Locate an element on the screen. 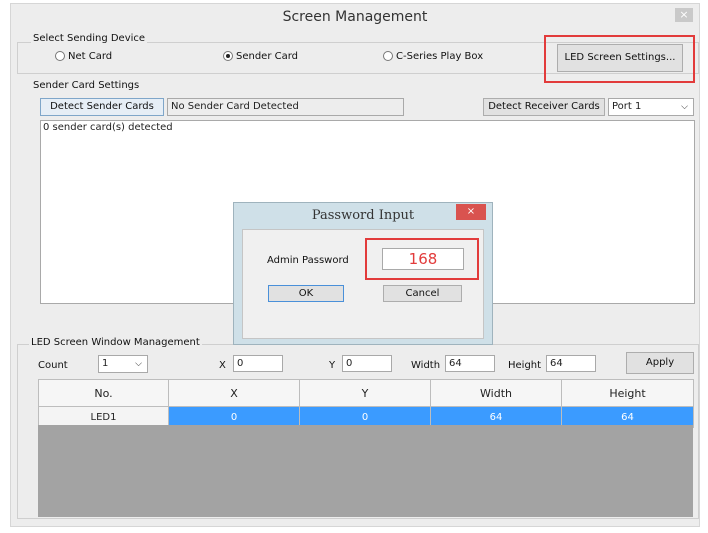 Image resolution: width=708 pixels, height=533 pixels. sender-status-field: No Sender Card Detected is located at coordinates (285, 107).